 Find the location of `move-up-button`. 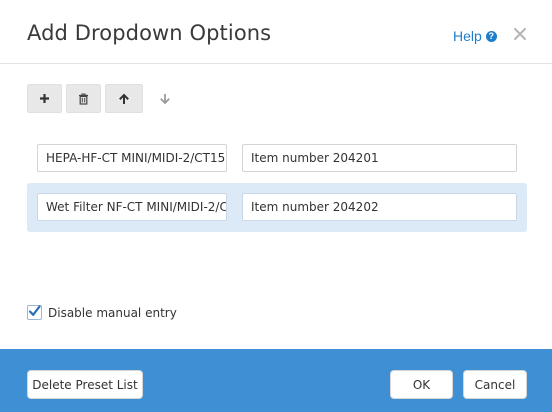

move-up-button is located at coordinates (124, 98).